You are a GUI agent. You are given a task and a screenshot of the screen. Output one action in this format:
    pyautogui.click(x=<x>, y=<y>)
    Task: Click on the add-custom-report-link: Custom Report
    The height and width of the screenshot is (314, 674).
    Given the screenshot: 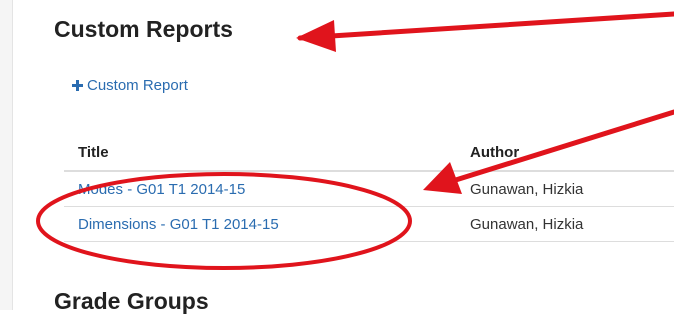 What is the action you would take?
    pyautogui.click(x=130, y=85)
    